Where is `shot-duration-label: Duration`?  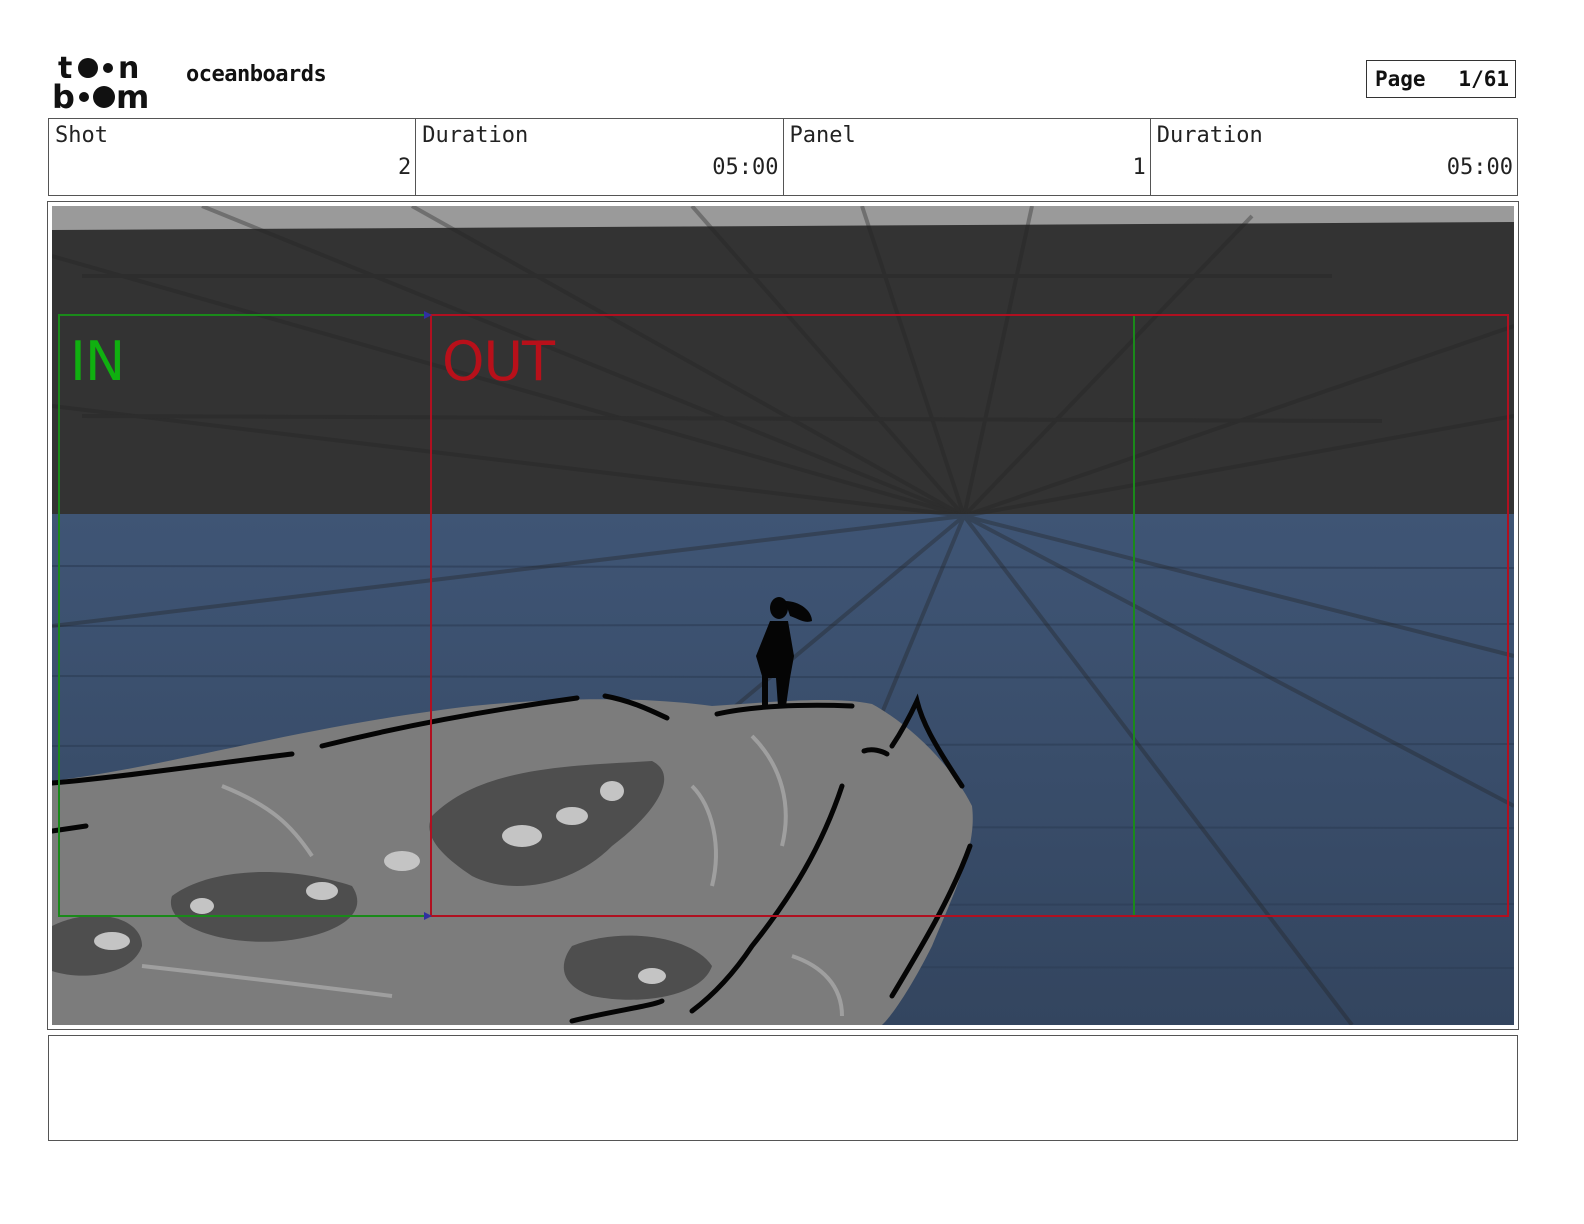
shot-duration-label: Duration is located at coordinates (475, 135).